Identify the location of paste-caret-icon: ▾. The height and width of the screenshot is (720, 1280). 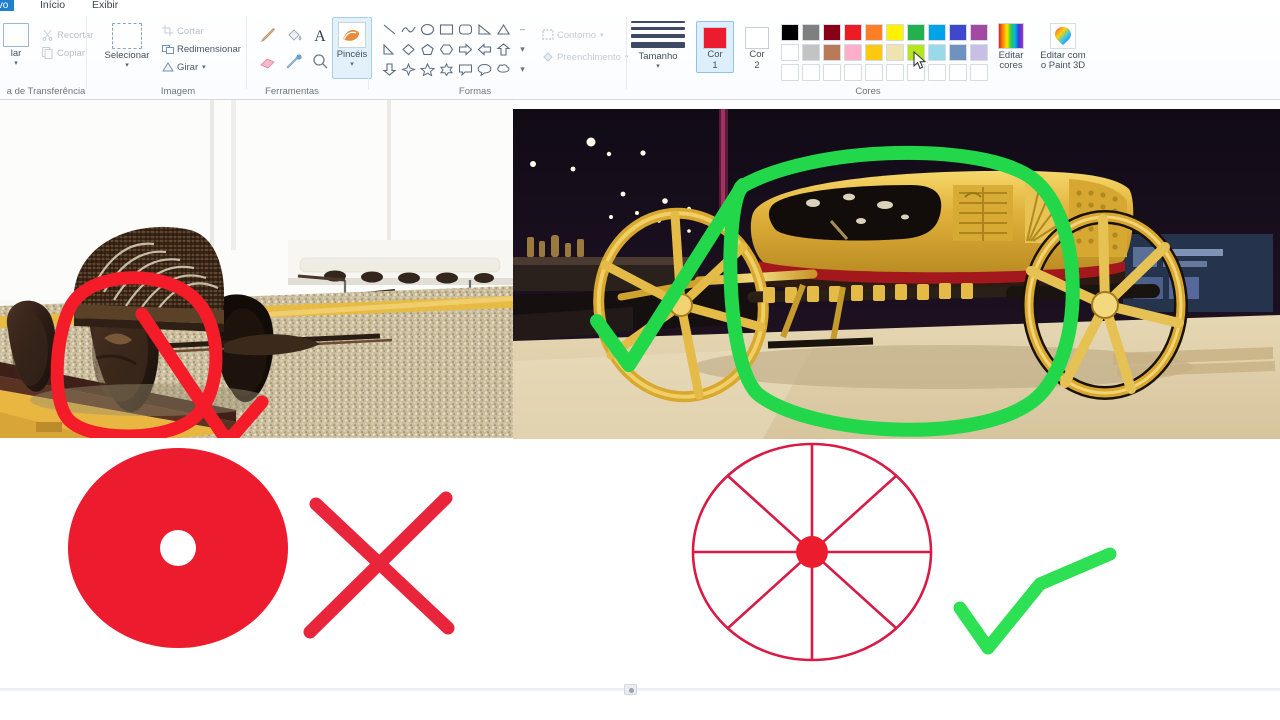
(19, 63).